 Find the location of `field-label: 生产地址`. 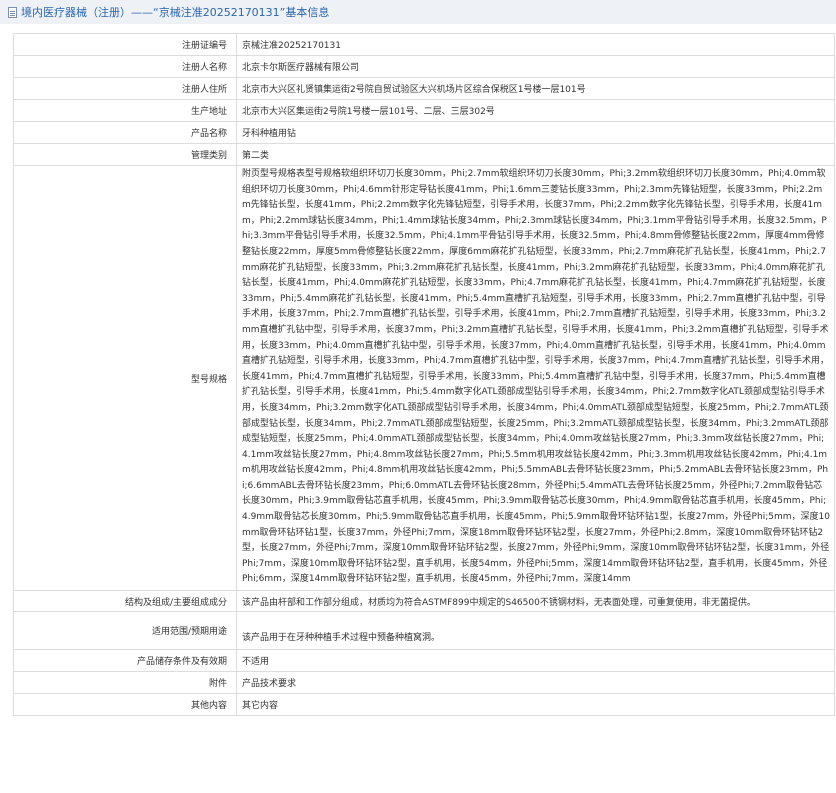

field-label: 生产地址 is located at coordinates (125, 110).